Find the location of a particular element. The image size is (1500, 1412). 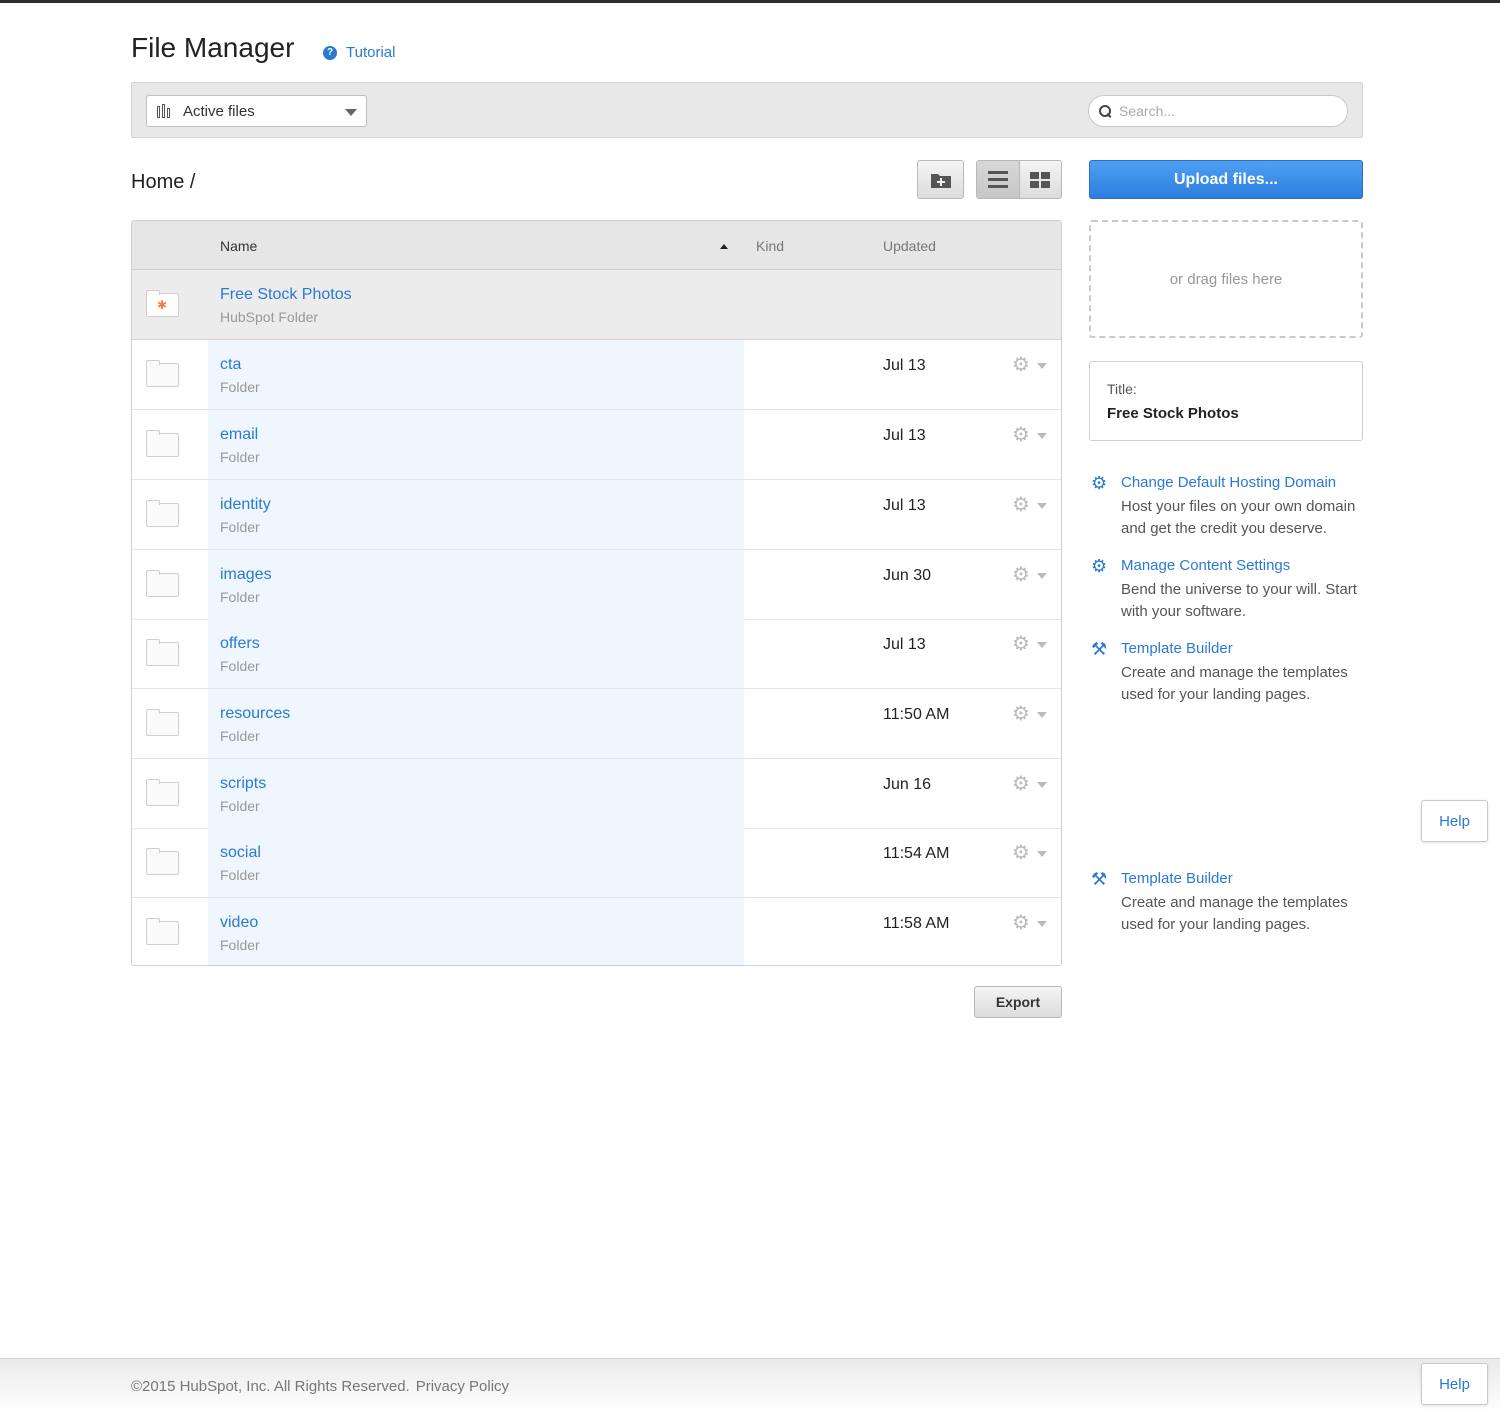

folder-link: video is located at coordinates (239, 923).